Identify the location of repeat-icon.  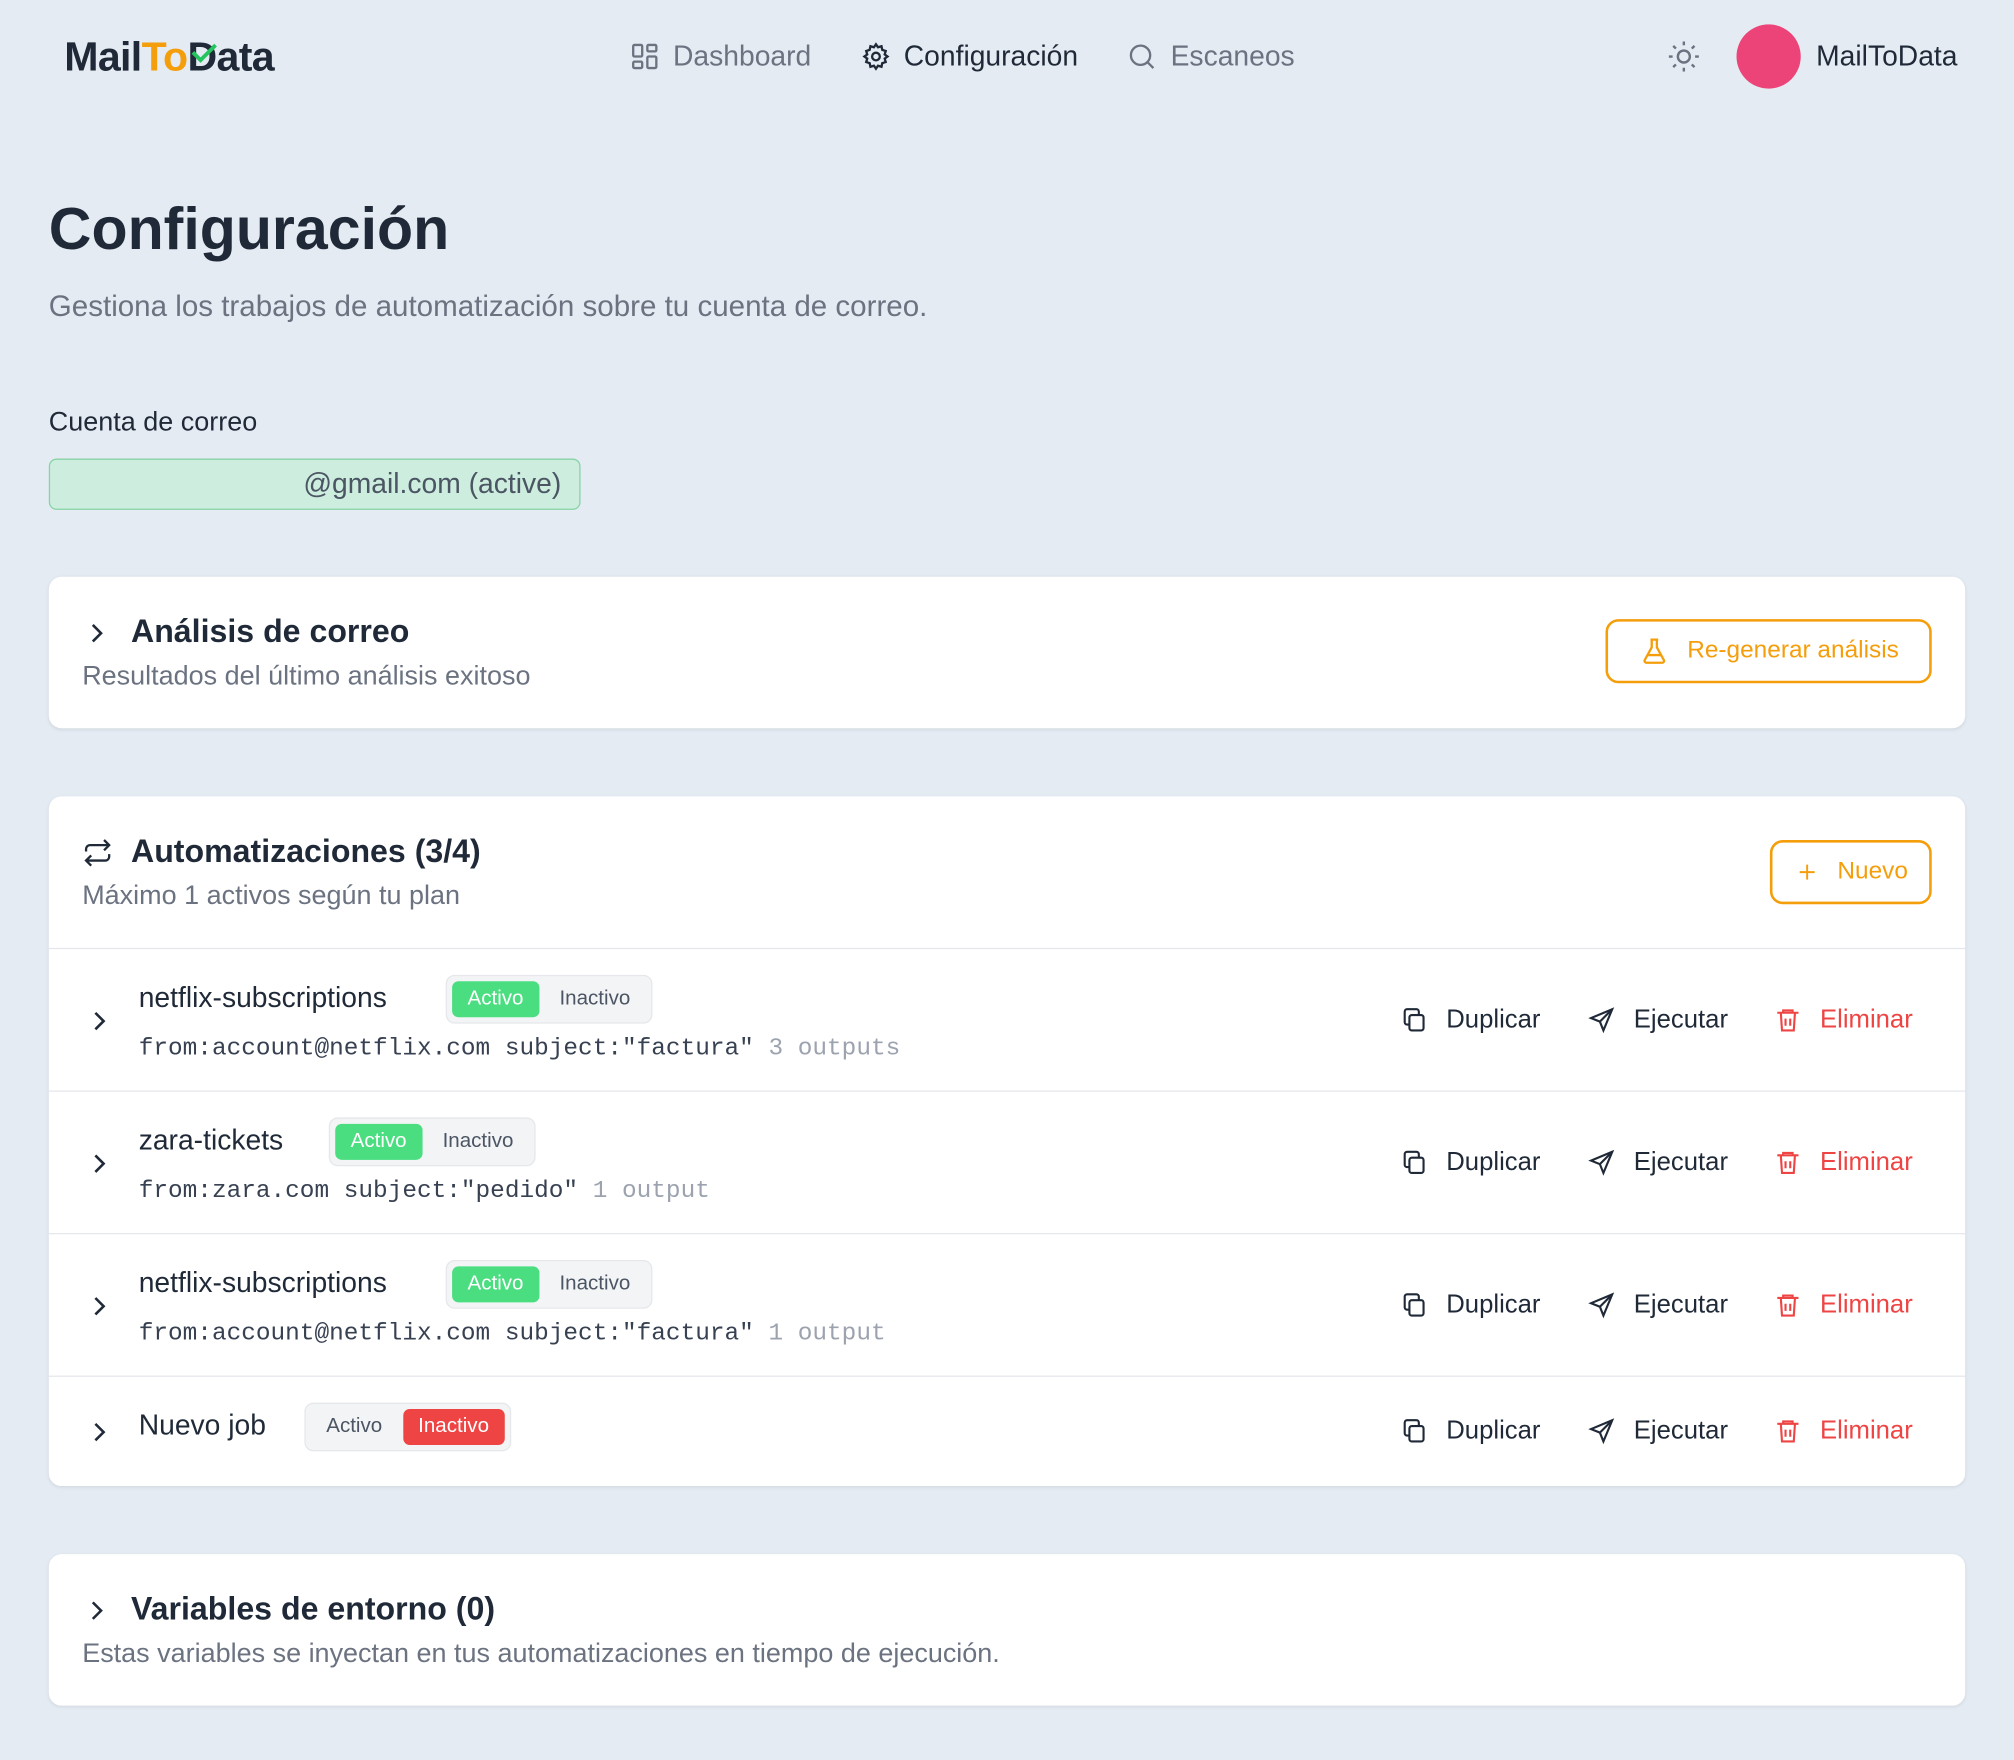
(97, 853).